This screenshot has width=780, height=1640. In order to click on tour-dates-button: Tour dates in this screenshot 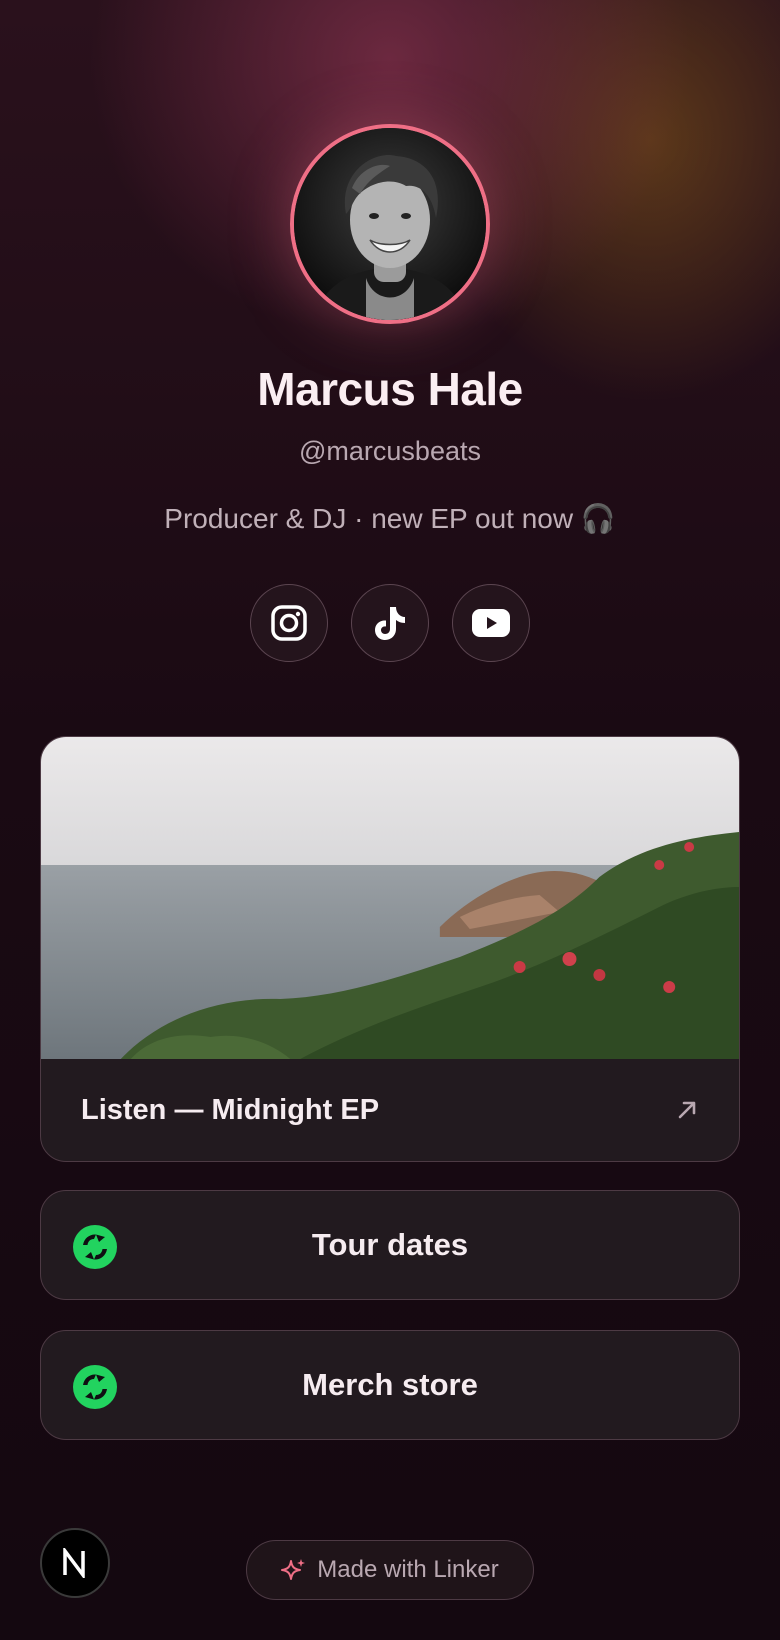, I will do `click(390, 1245)`.